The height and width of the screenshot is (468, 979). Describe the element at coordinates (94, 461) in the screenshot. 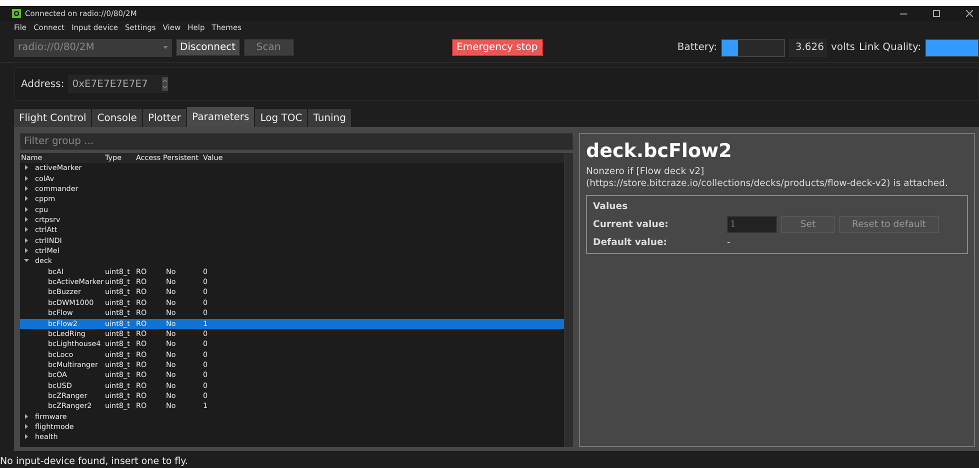

I see `status-message: No input-device found, insert one to fly.` at that location.